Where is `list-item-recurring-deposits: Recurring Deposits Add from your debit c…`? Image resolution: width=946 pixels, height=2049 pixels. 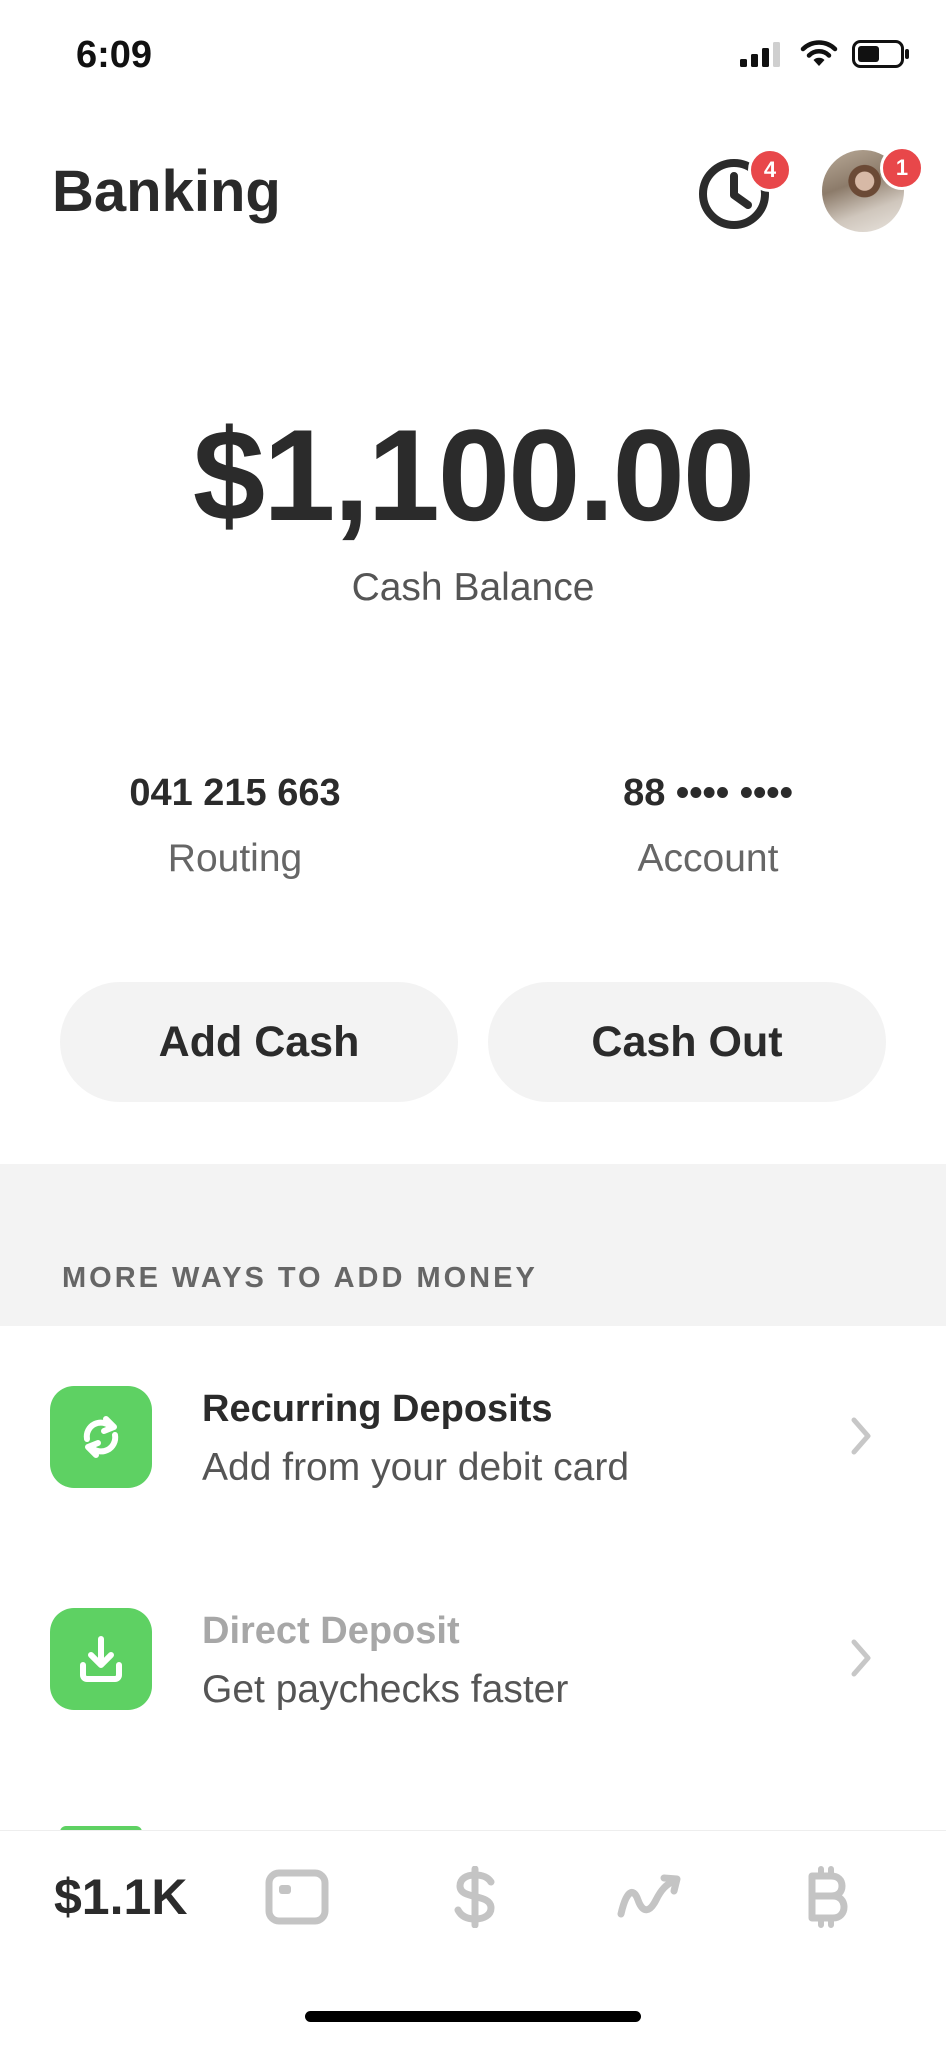
list-item-recurring-deposits: Recurring Deposits Add from your debit c… is located at coordinates (473, 1435).